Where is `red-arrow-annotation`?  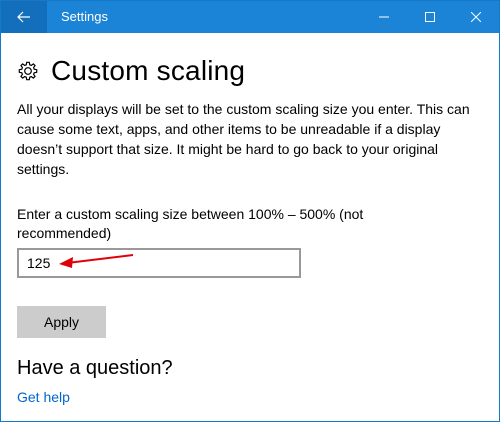
red-arrow-annotation is located at coordinates (96, 261).